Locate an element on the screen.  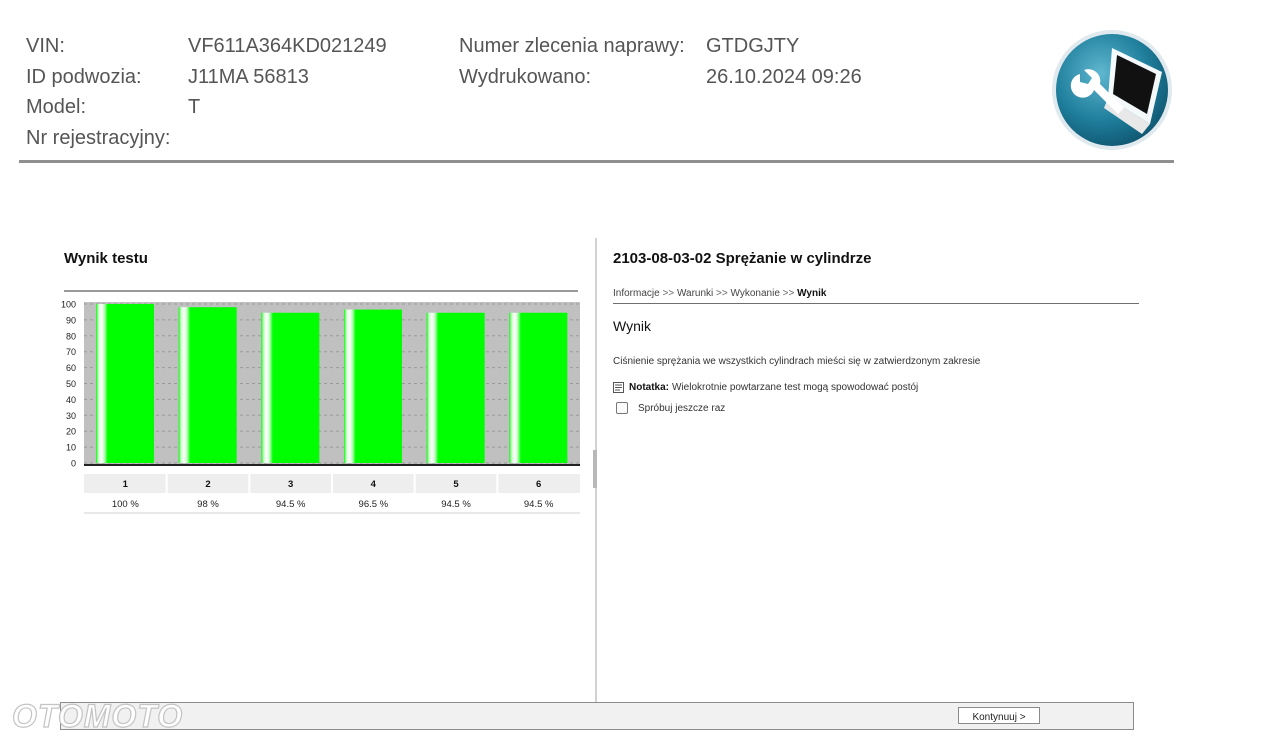
retry-label: Spróbuj jeszcze raz is located at coordinates (681, 408).